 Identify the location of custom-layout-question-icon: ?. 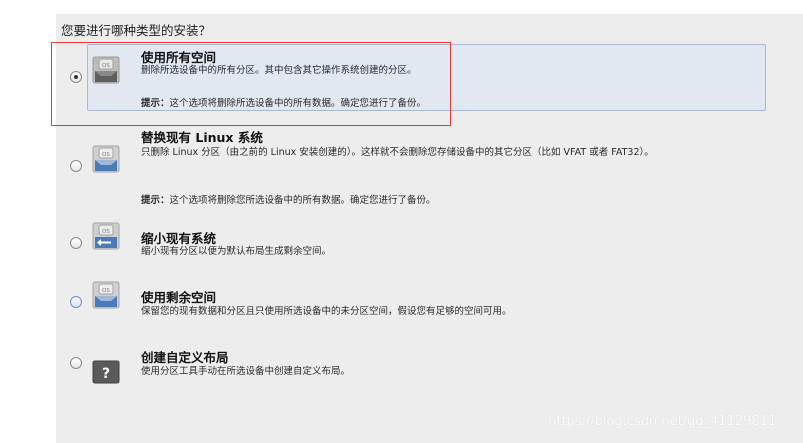
(106, 372).